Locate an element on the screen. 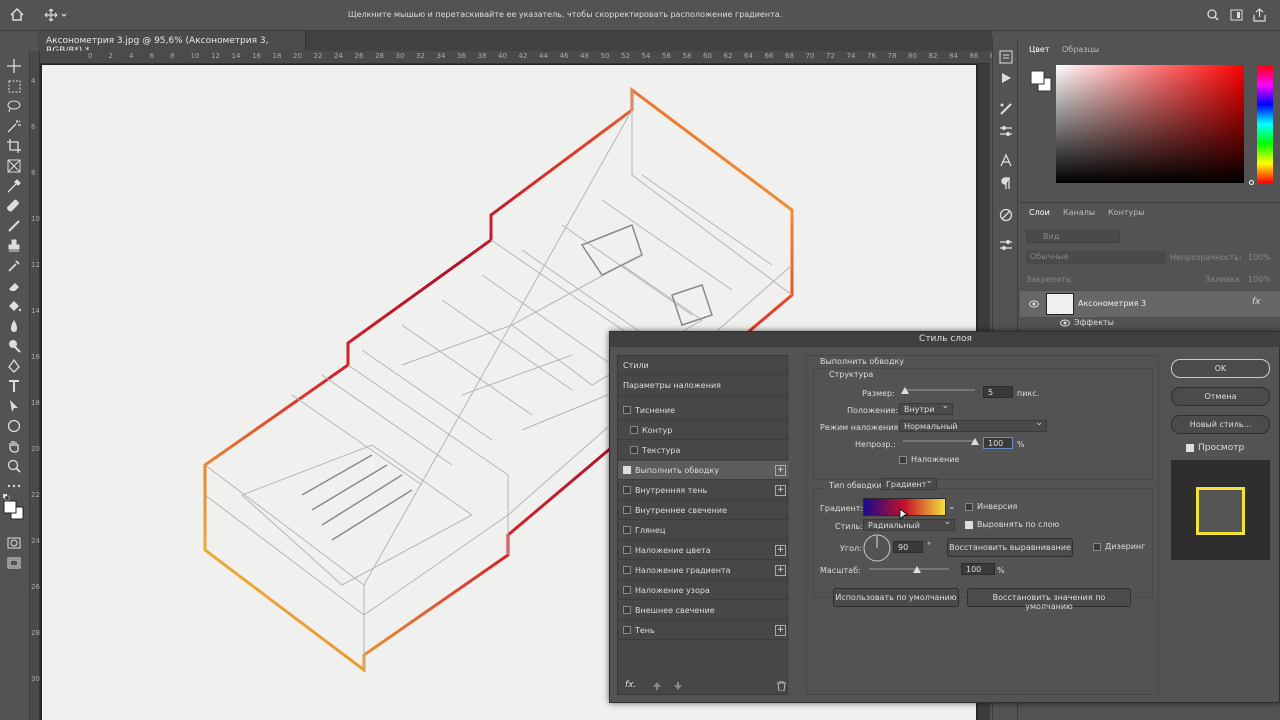  tab-swatches: Образцы is located at coordinates (1080, 49).